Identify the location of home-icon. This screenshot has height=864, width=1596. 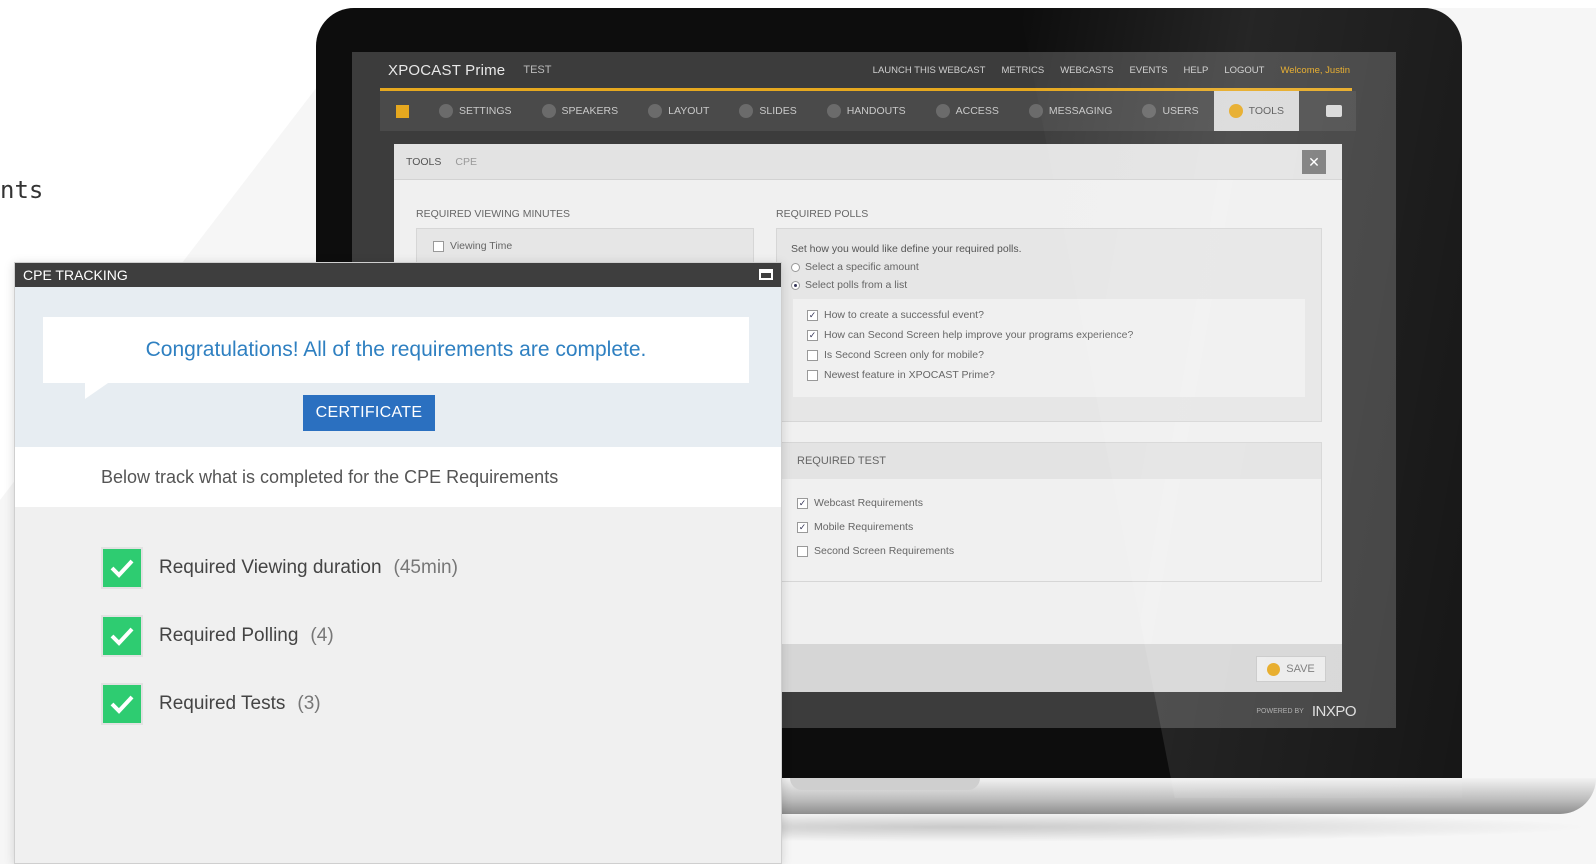
(402, 111).